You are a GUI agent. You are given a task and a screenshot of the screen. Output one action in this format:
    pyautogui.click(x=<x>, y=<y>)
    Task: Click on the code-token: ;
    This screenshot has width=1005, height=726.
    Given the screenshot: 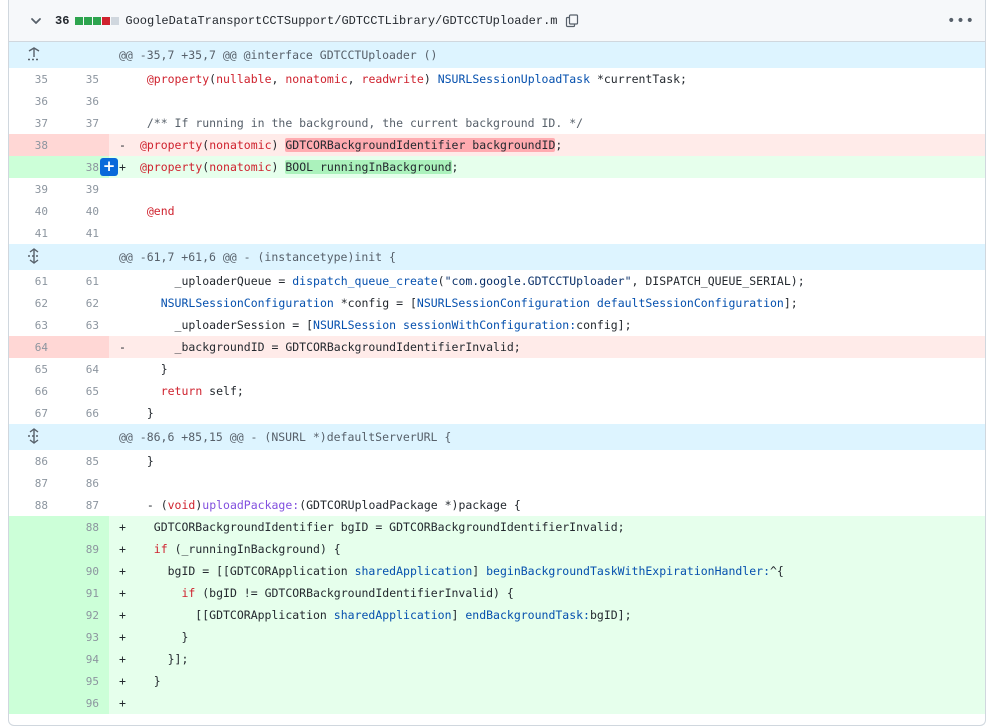 What is the action you would take?
    pyautogui.click(x=559, y=145)
    